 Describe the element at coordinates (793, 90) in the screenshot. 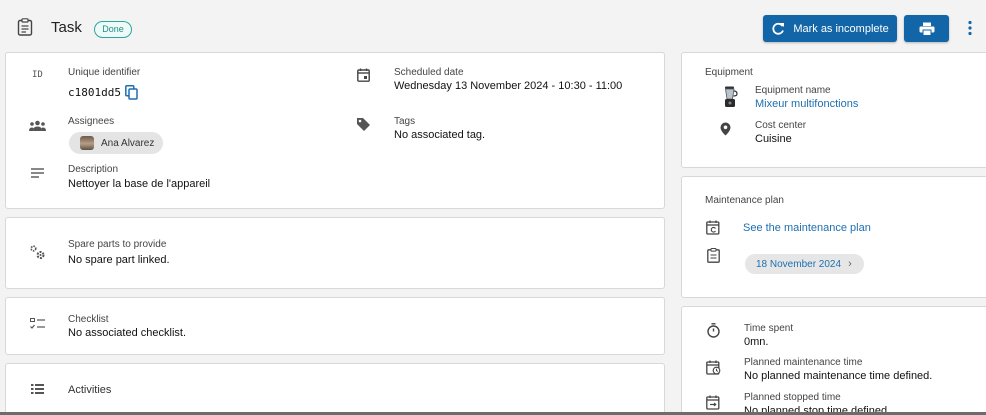

I see `equipment-name-label: Equipment name` at that location.